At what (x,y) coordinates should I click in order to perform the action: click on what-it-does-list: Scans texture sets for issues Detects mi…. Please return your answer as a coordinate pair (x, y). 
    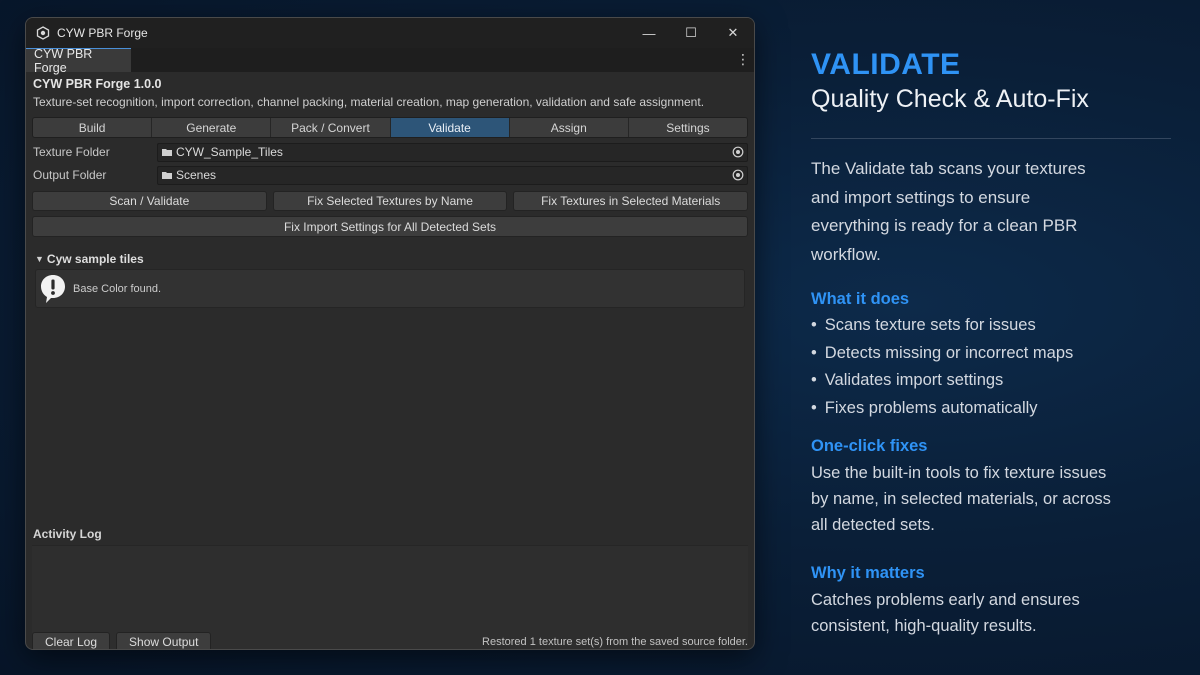
    Looking at the image, I should click on (991, 367).